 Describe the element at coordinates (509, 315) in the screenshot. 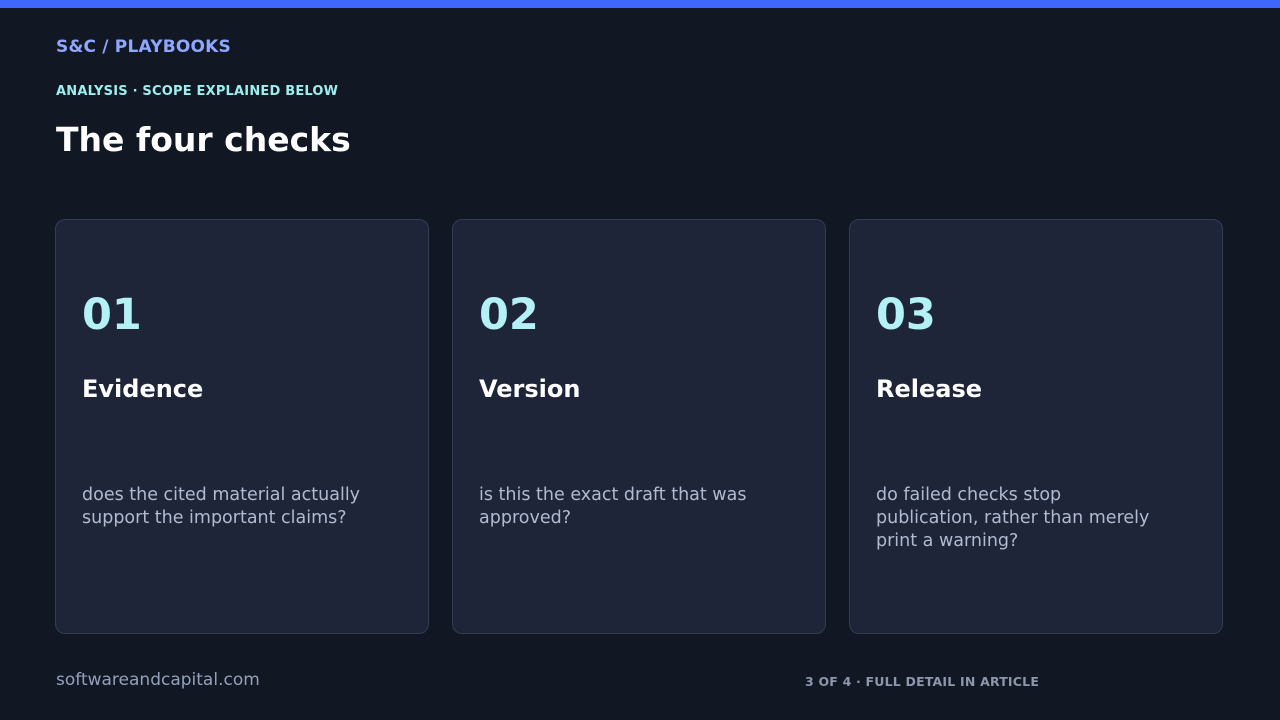

I see `card-number: 02` at that location.